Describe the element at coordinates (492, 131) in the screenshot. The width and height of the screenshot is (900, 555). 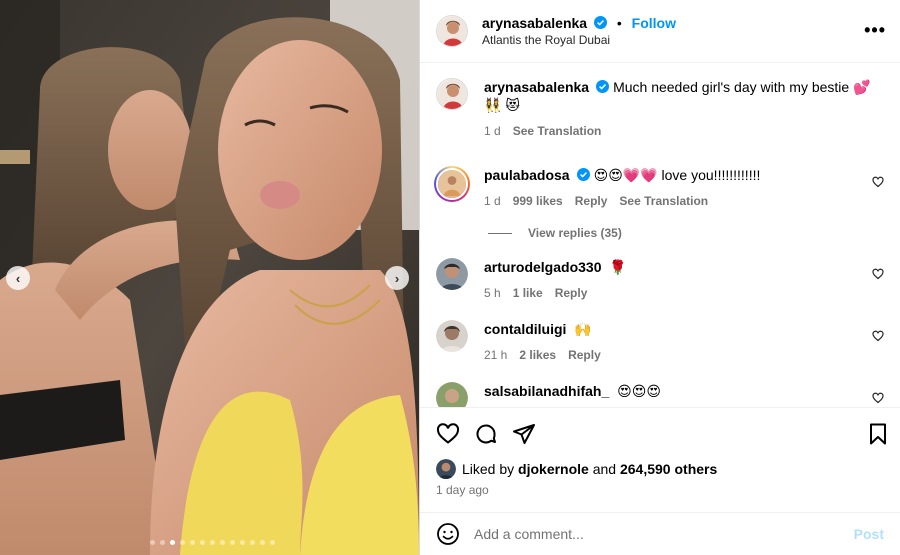
I see `caption-time: 1 d` at that location.